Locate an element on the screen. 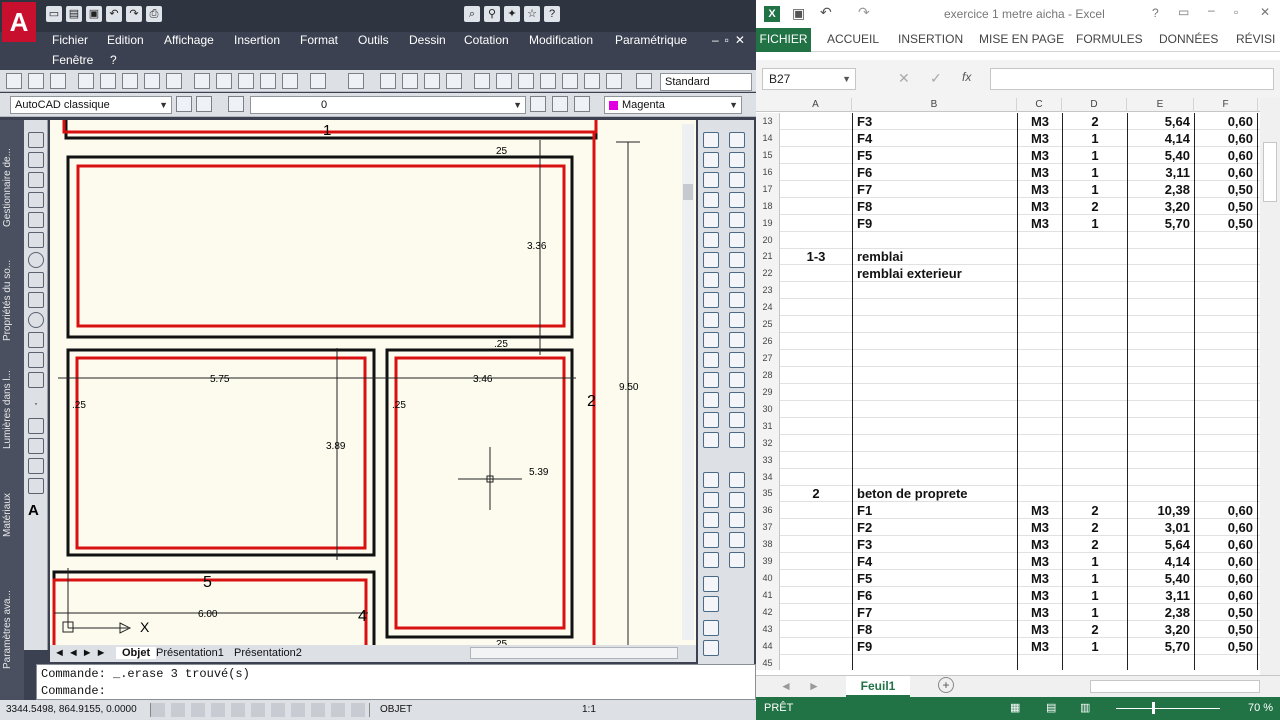 This screenshot has height=720, width=1280. command-prompt: Commande: is located at coordinates (73, 691).